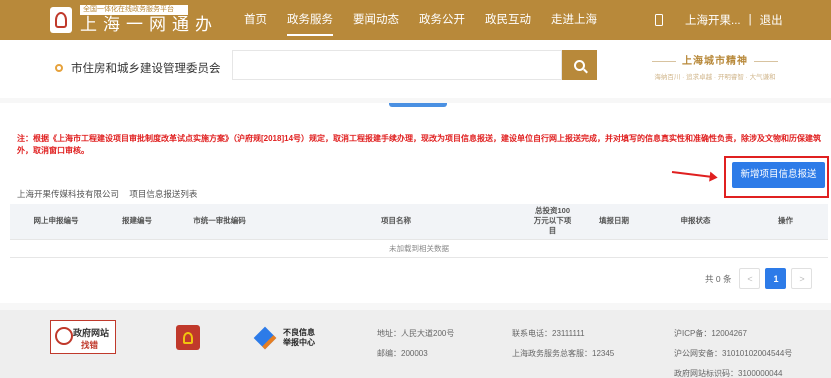 Image resolution: width=831 pixels, height=378 pixels. I want to click on total-count: 共 0 条, so click(718, 278).